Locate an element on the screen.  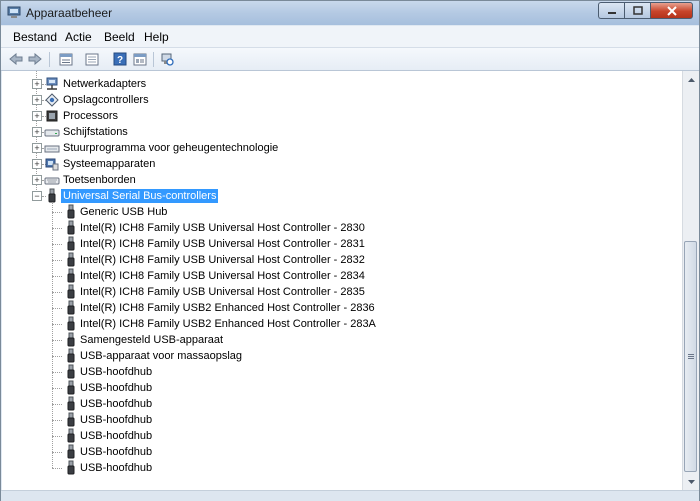
menu-bestand: Bestand is located at coordinates (35, 37).